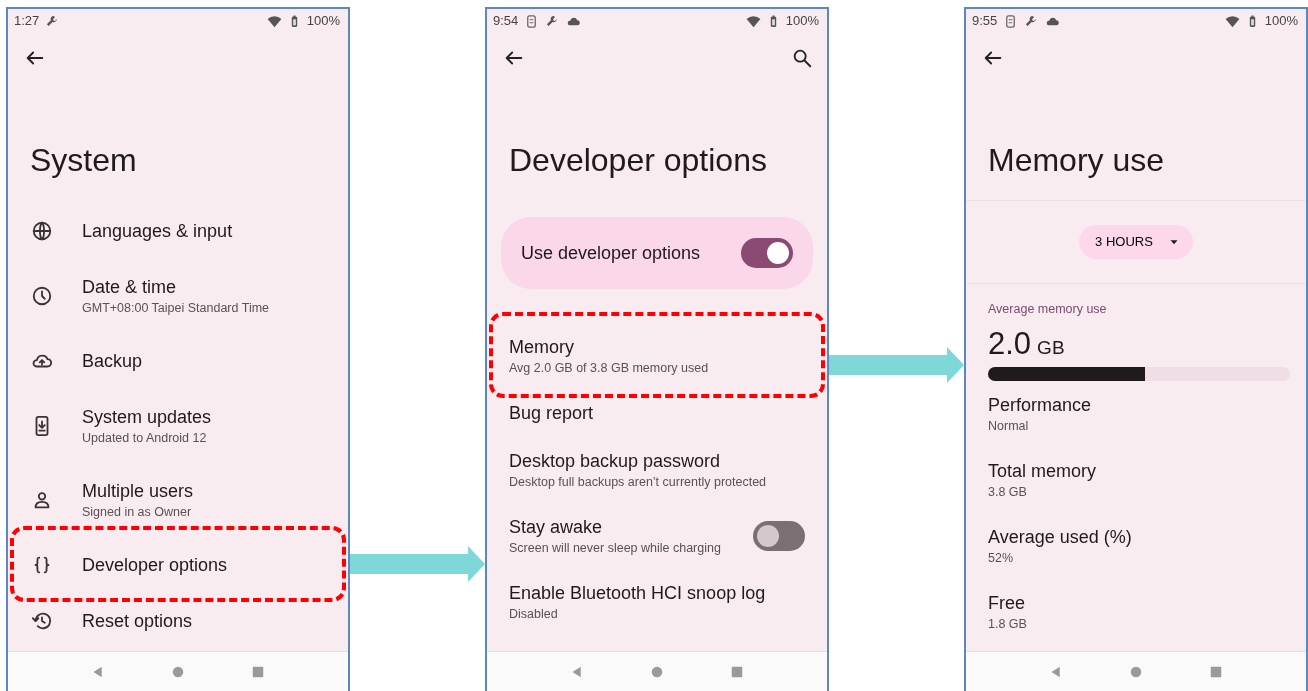 The height and width of the screenshot is (691, 1308). I want to click on item-title: Backup, so click(112, 361).